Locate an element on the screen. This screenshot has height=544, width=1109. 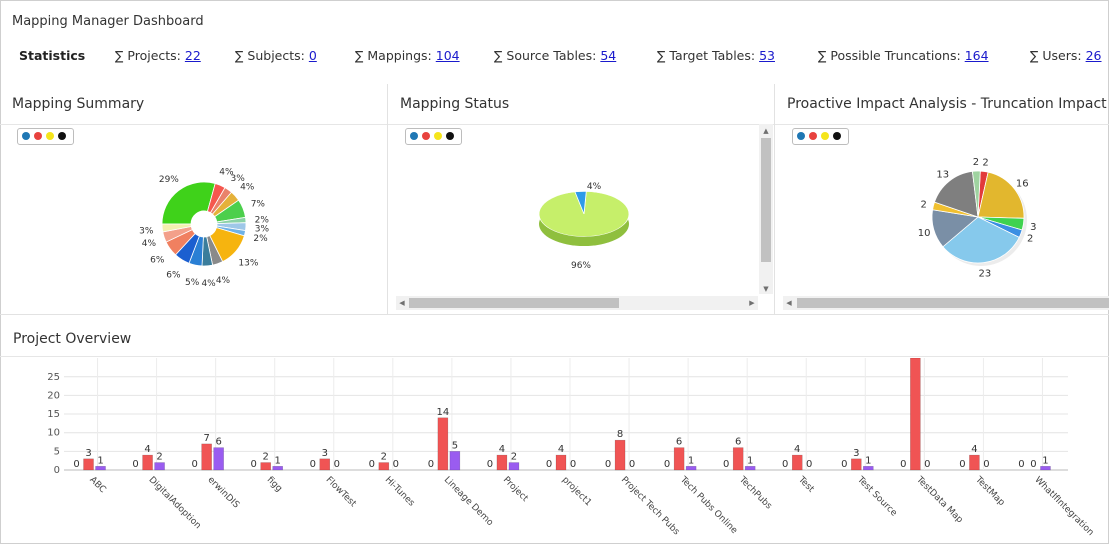
y-tick-label: 25 is located at coordinates (53, 377).